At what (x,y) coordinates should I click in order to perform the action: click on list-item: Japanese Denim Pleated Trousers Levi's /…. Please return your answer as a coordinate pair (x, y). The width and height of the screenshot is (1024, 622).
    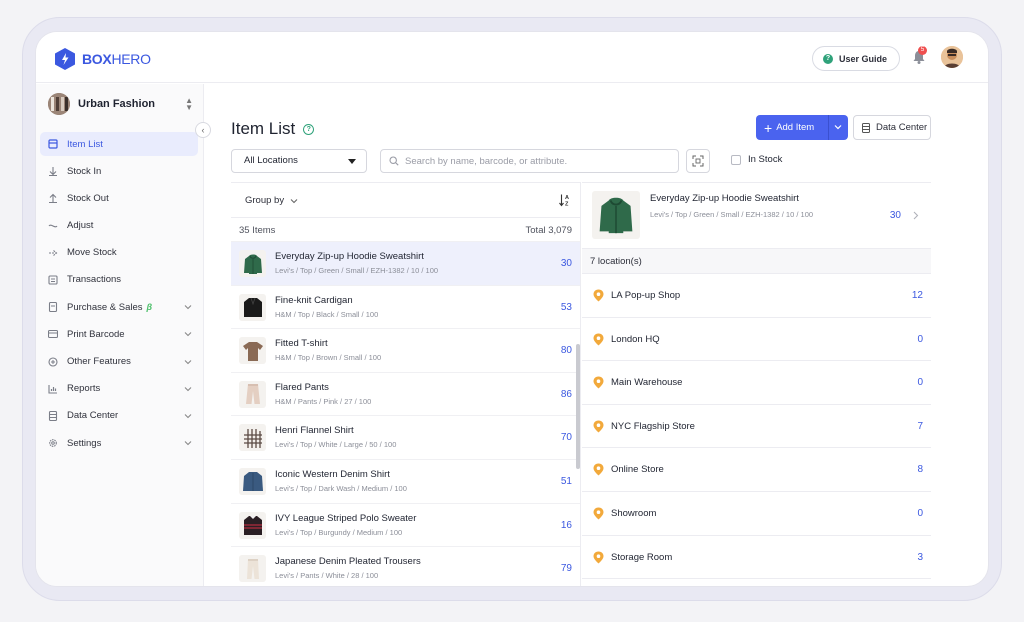
    Looking at the image, I should click on (405, 566).